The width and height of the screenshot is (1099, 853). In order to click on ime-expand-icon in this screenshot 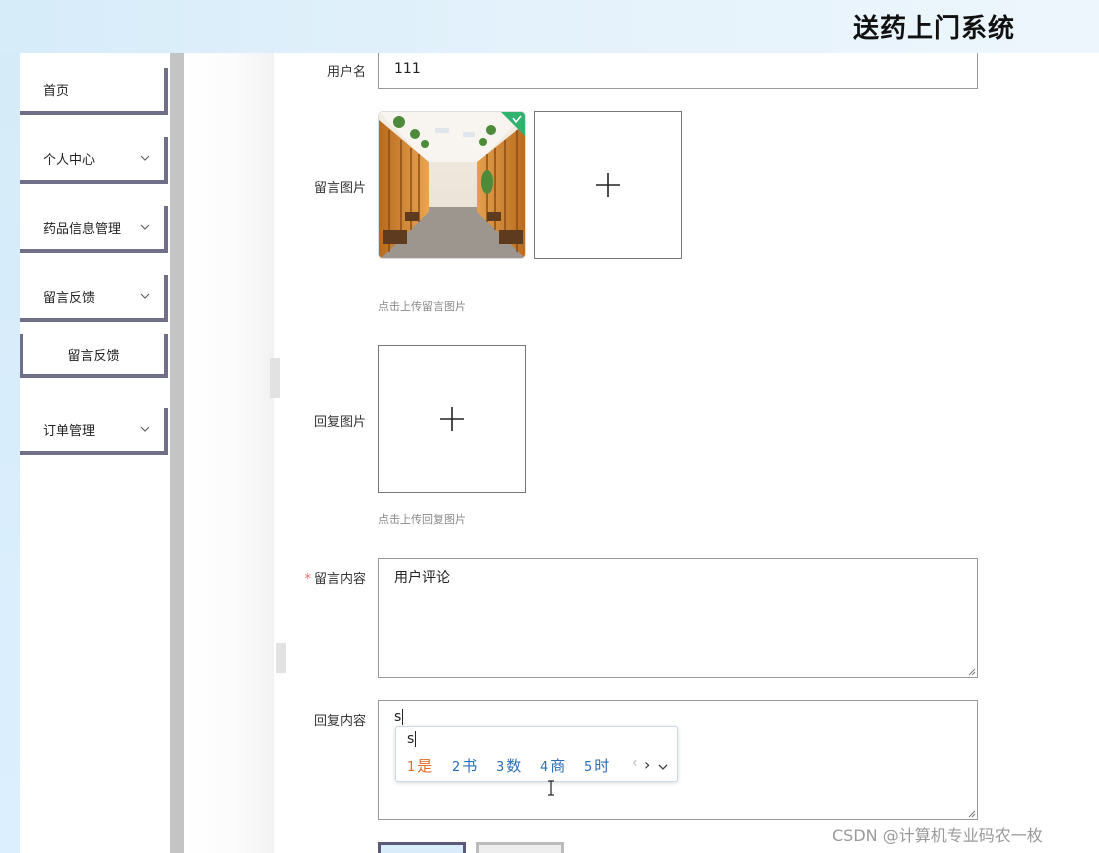, I will do `click(663, 767)`.